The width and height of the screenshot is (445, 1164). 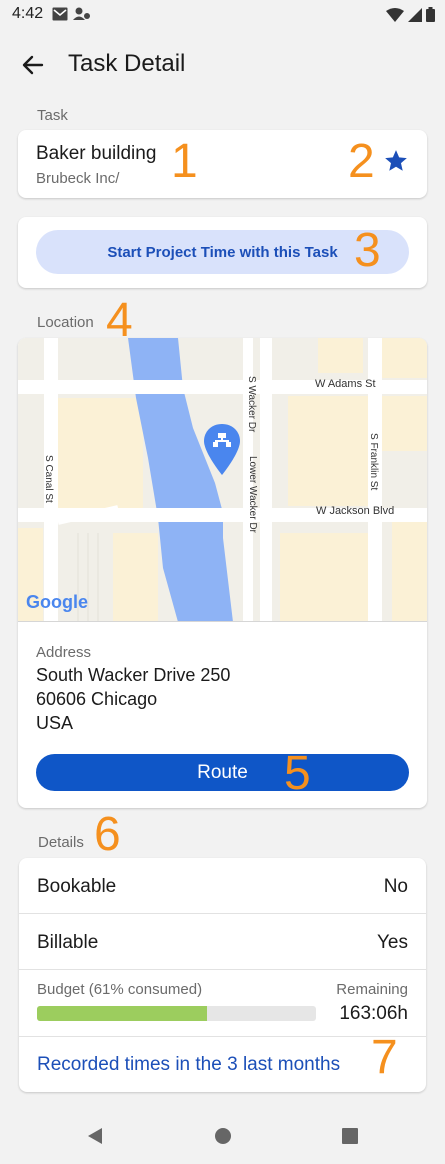 I want to click on status-time: 4:42, so click(x=28, y=13).